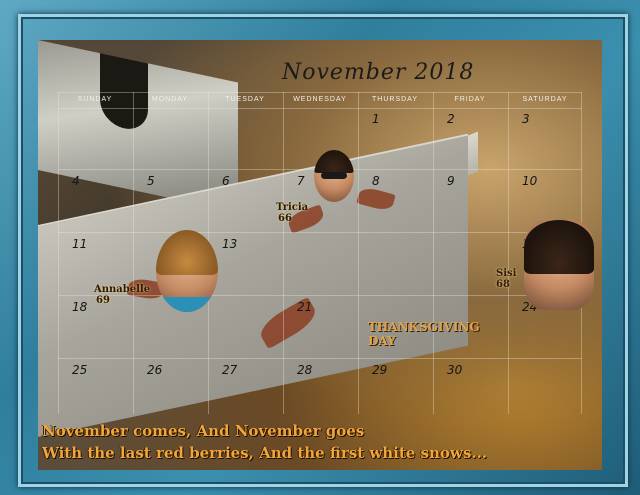 Image resolution: width=640 pixels, height=495 pixels. What do you see at coordinates (455, 370) in the screenshot?
I see `date-number: 30` at bounding box center [455, 370].